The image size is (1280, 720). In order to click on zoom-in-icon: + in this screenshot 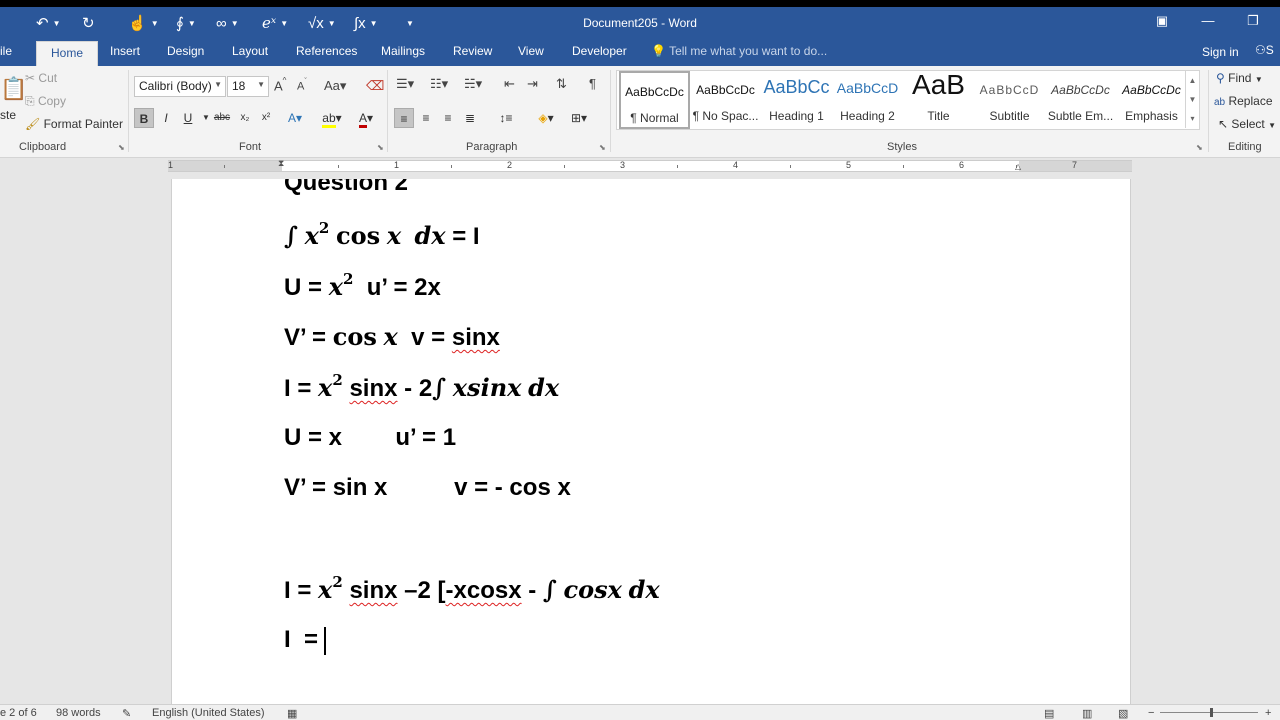, I will do `click(1268, 713)`.